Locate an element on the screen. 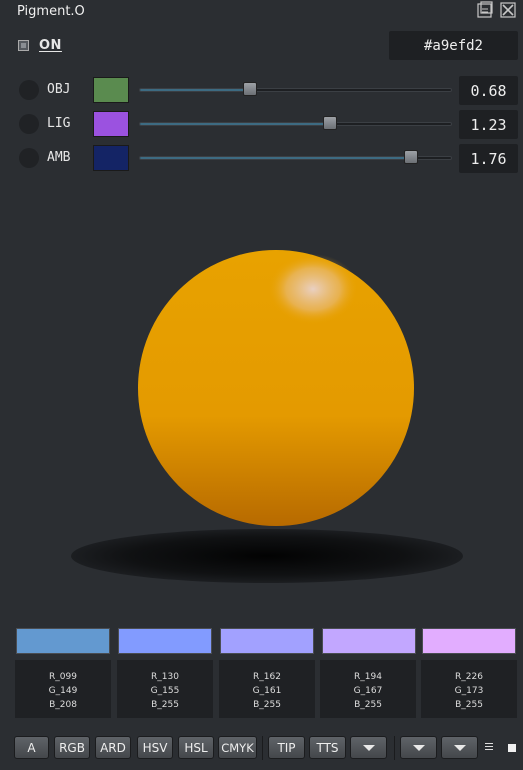  palette-r: R_099 is located at coordinates (63, 677).